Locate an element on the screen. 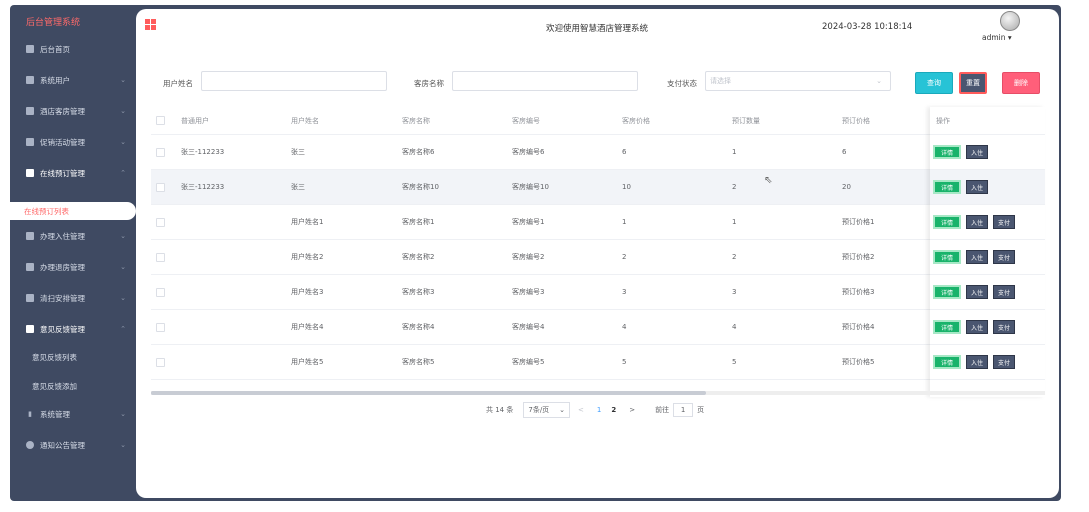 Image resolution: width=1089 pixels, height=512 pixels. sidebar-item-label: 办理入住管理 is located at coordinates (62, 236).